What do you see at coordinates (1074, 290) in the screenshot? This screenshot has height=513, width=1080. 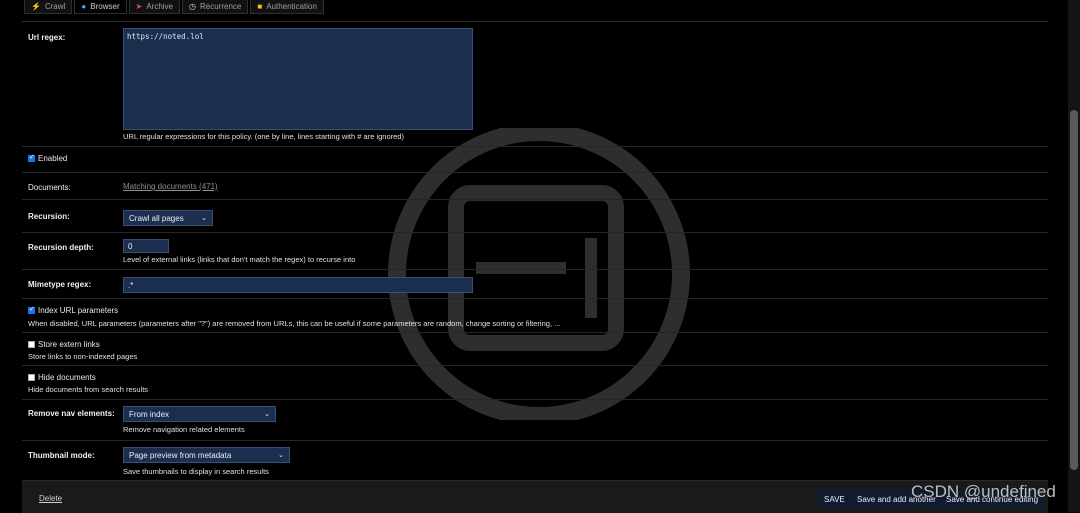 I see `scrollbar-thumb` at bounding box center [1074, 290].